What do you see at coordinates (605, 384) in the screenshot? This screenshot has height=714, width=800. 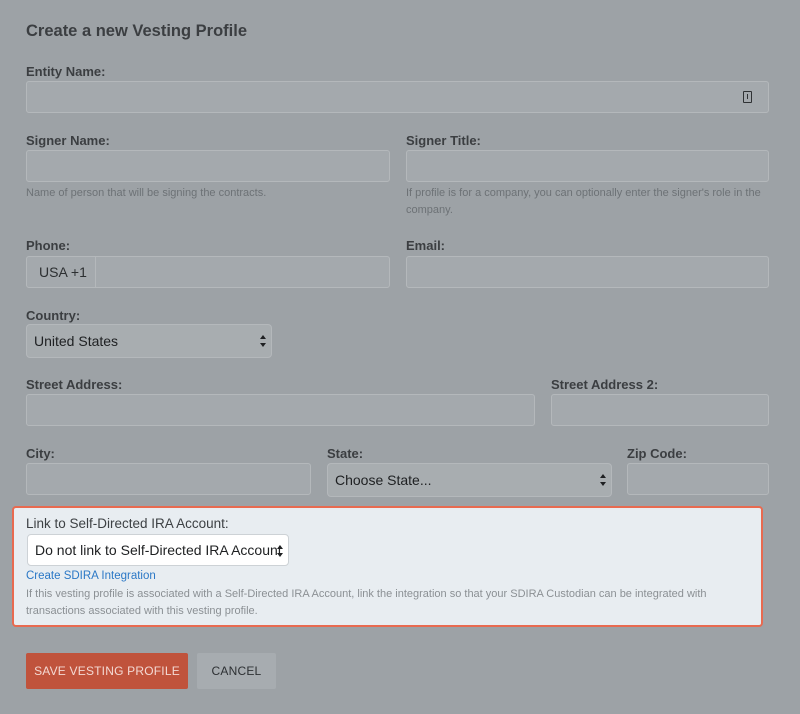 I see `street-address-2-label: Street Address 2:` at bounding box center [605, 384].